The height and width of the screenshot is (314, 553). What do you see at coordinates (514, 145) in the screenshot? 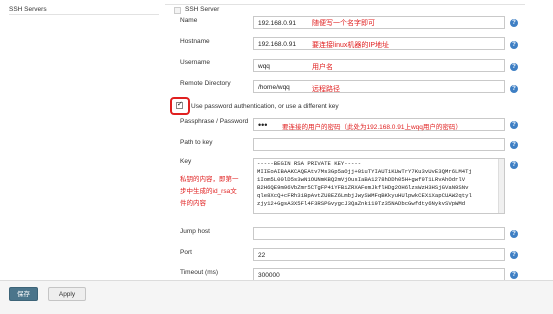
I see `path-to-key-help-icon: ?` at bounding box center [514, 145].